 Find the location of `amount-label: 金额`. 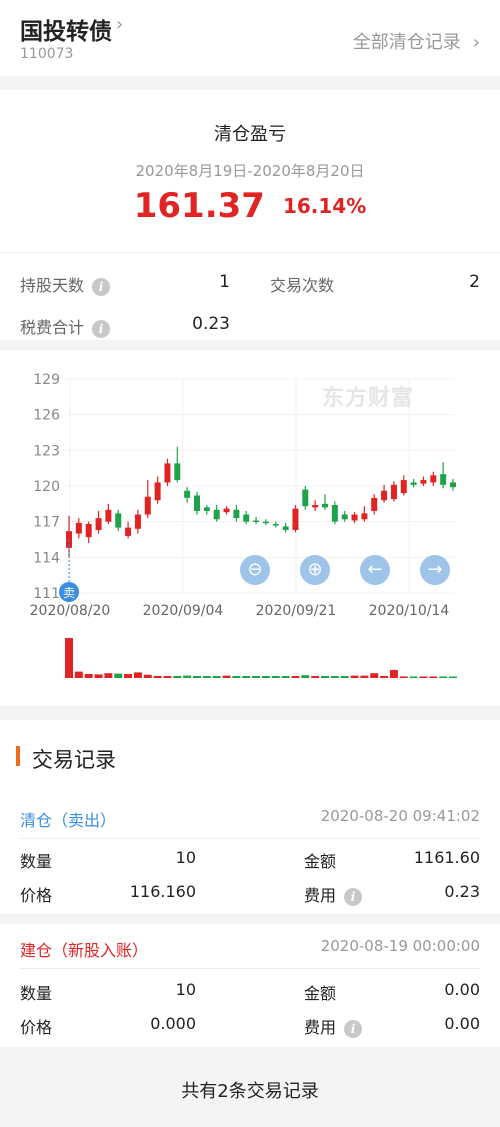

amount-label: 金额 is located at coordinates (320, 993).